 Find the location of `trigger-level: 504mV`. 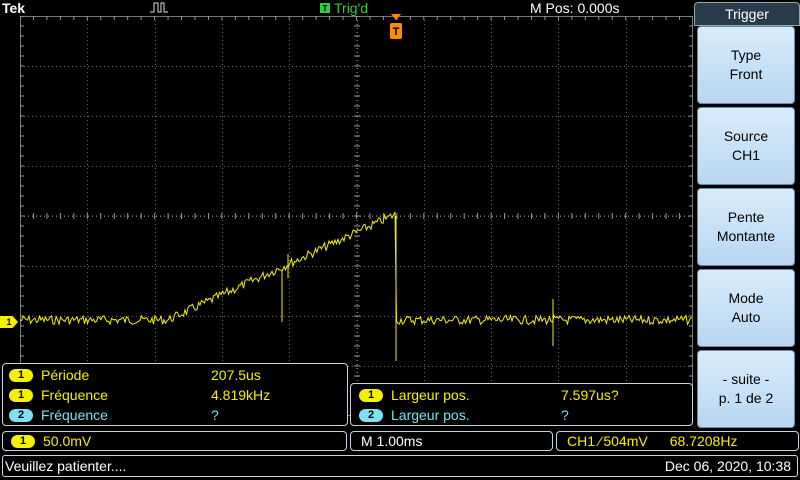

trigger-level: 504mV is located at coordinates (625, 441).